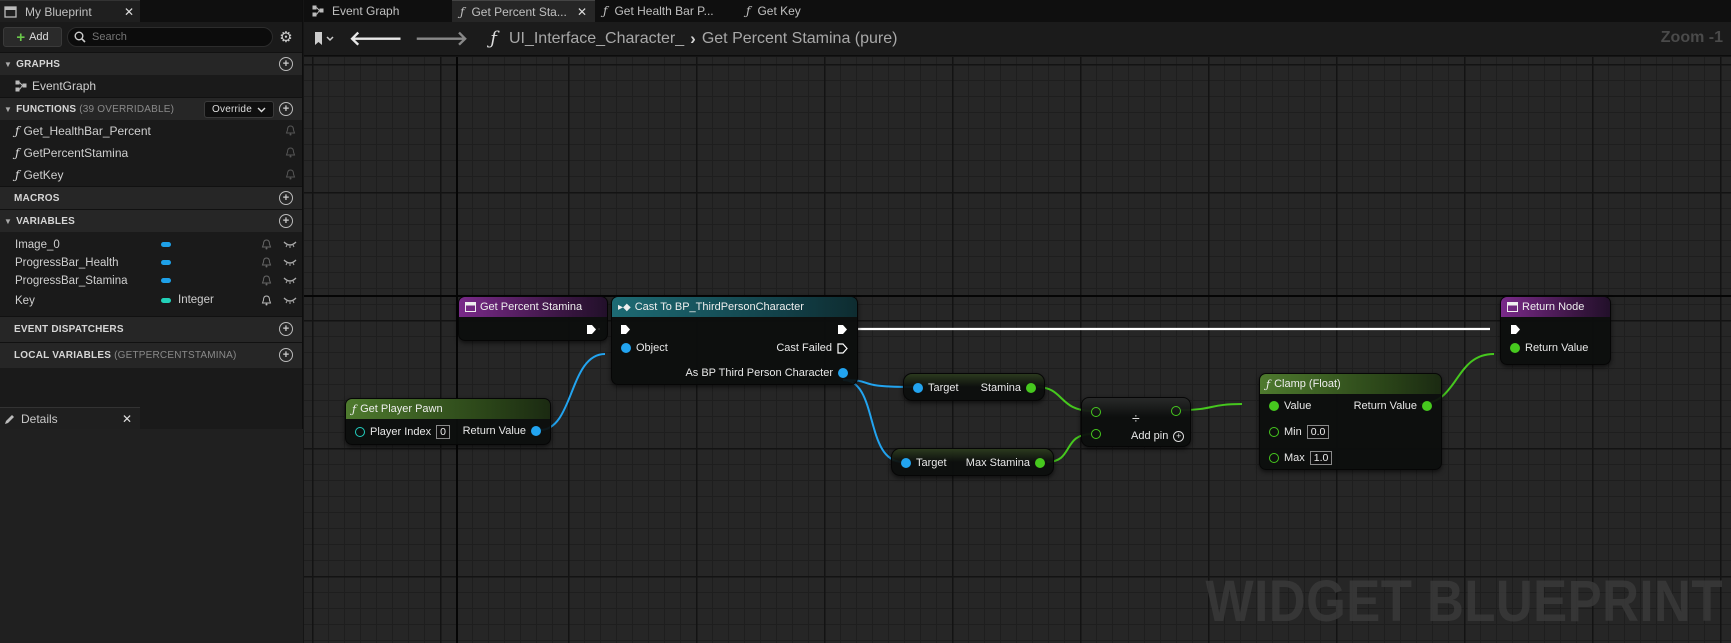  I want to click on object-pin: Object, so click(644, 348).